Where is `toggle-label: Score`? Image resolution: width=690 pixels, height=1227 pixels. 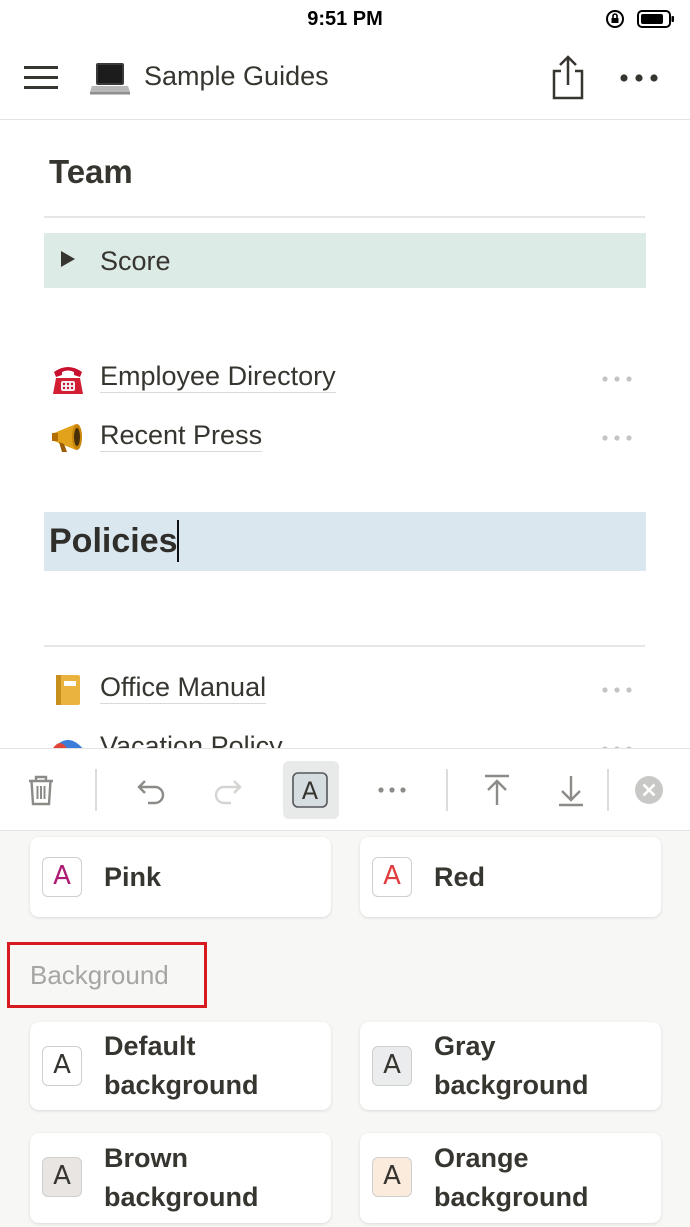 toggle-label: Score is located at coordinates (135, 261).